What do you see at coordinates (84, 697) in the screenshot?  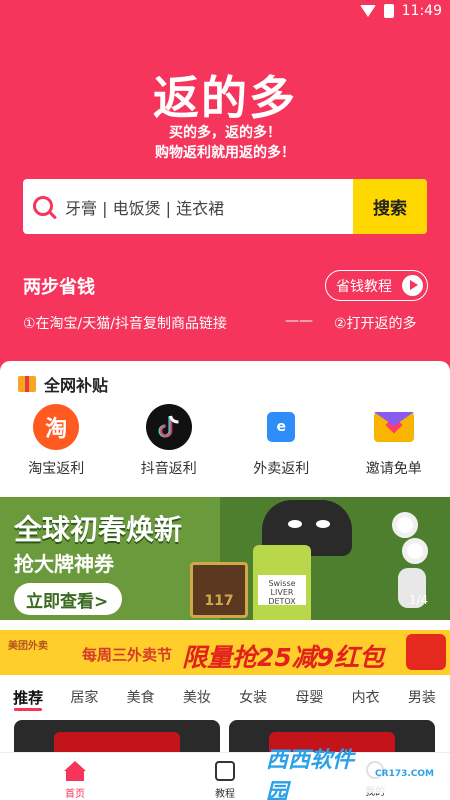 I see `tab-home: 居家` at bounding box center [84, 697].